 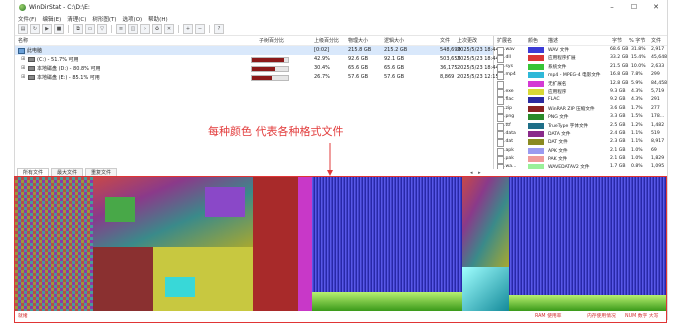 I want to click on ext-cell-files: 8,917, so click(x=658, y=142).